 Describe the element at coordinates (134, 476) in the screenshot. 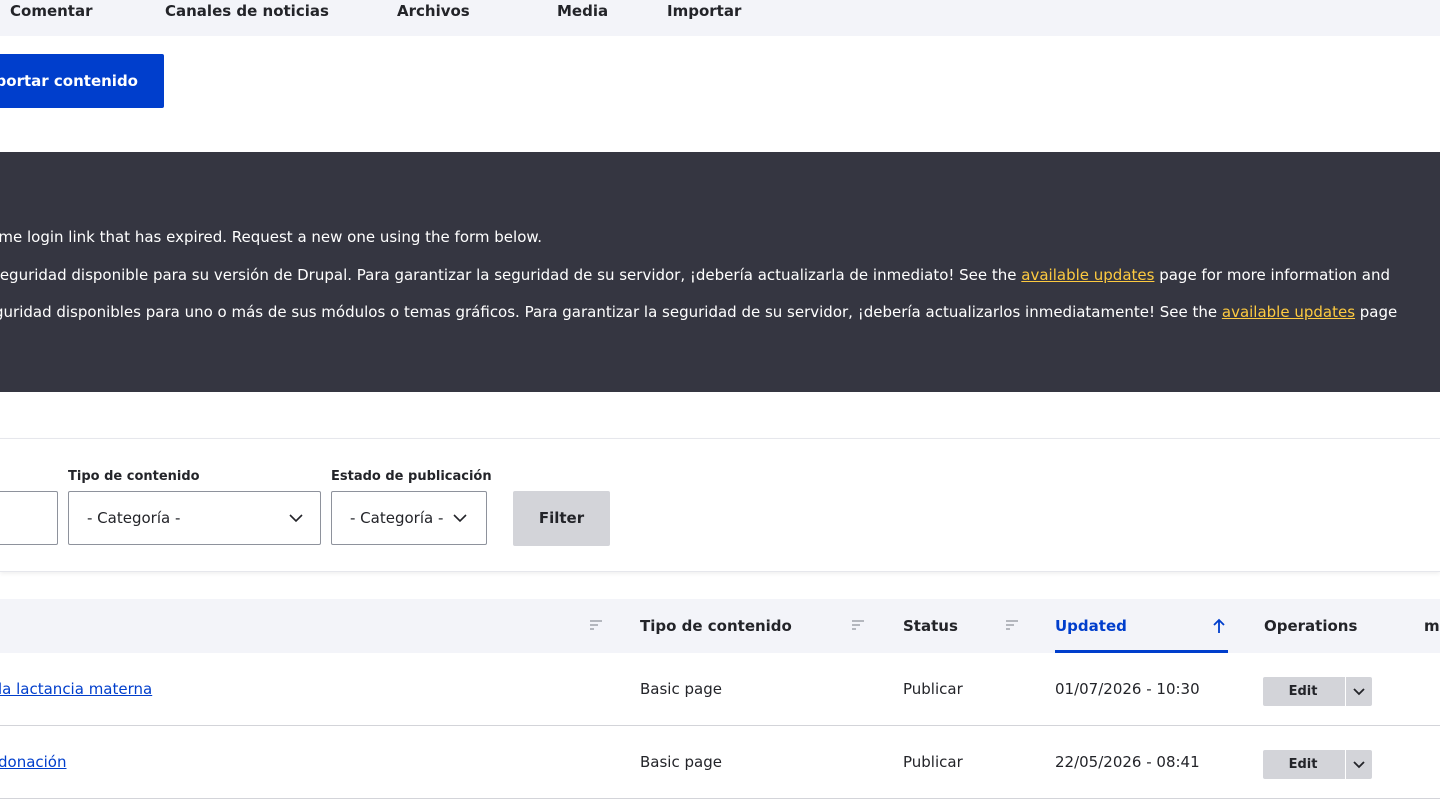

I see `content-type-label: Tipo de contenido` at that location.